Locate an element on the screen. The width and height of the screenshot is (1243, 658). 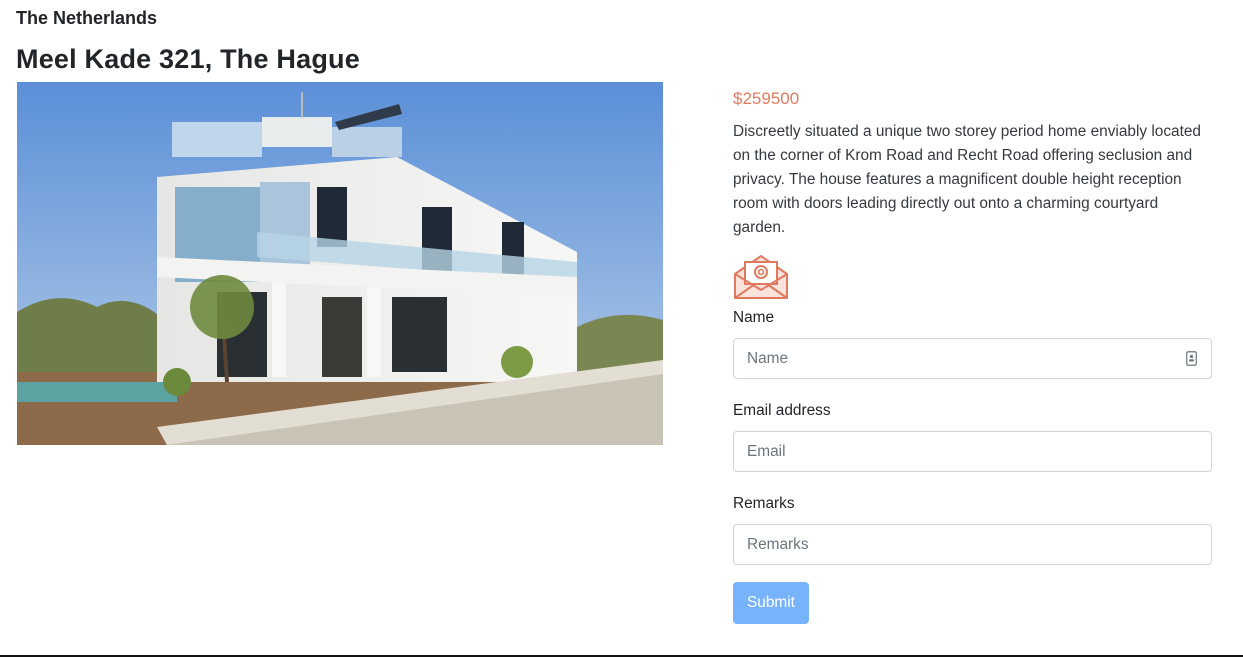
name-field-wrapper is located at coordinates (972, 358).